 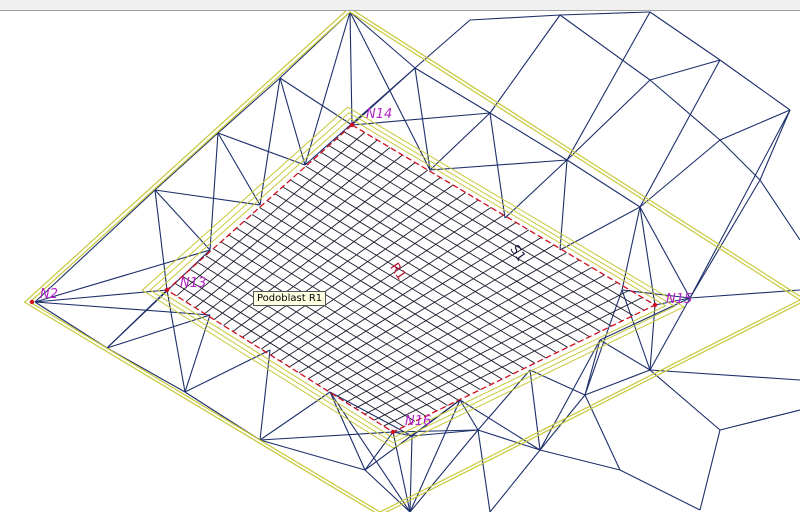 I want to click on surface-label-s1: S1, so click(x=517, y=253).